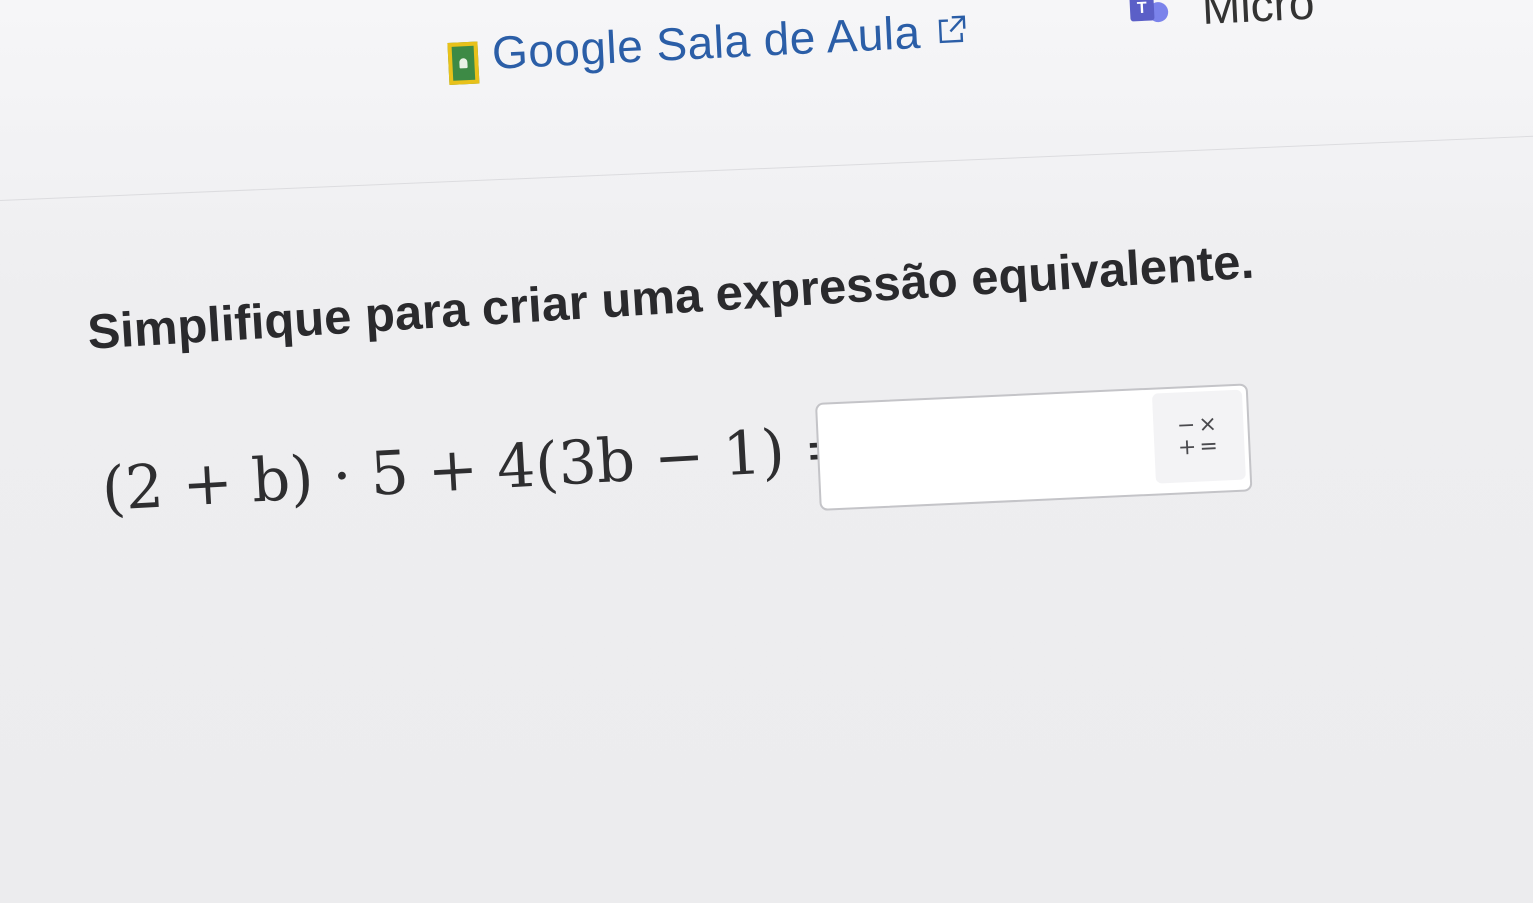  What do you see at coordinates (988, 450) in the screenshot?
I see `answer-input` at bounding box center [988, 450].